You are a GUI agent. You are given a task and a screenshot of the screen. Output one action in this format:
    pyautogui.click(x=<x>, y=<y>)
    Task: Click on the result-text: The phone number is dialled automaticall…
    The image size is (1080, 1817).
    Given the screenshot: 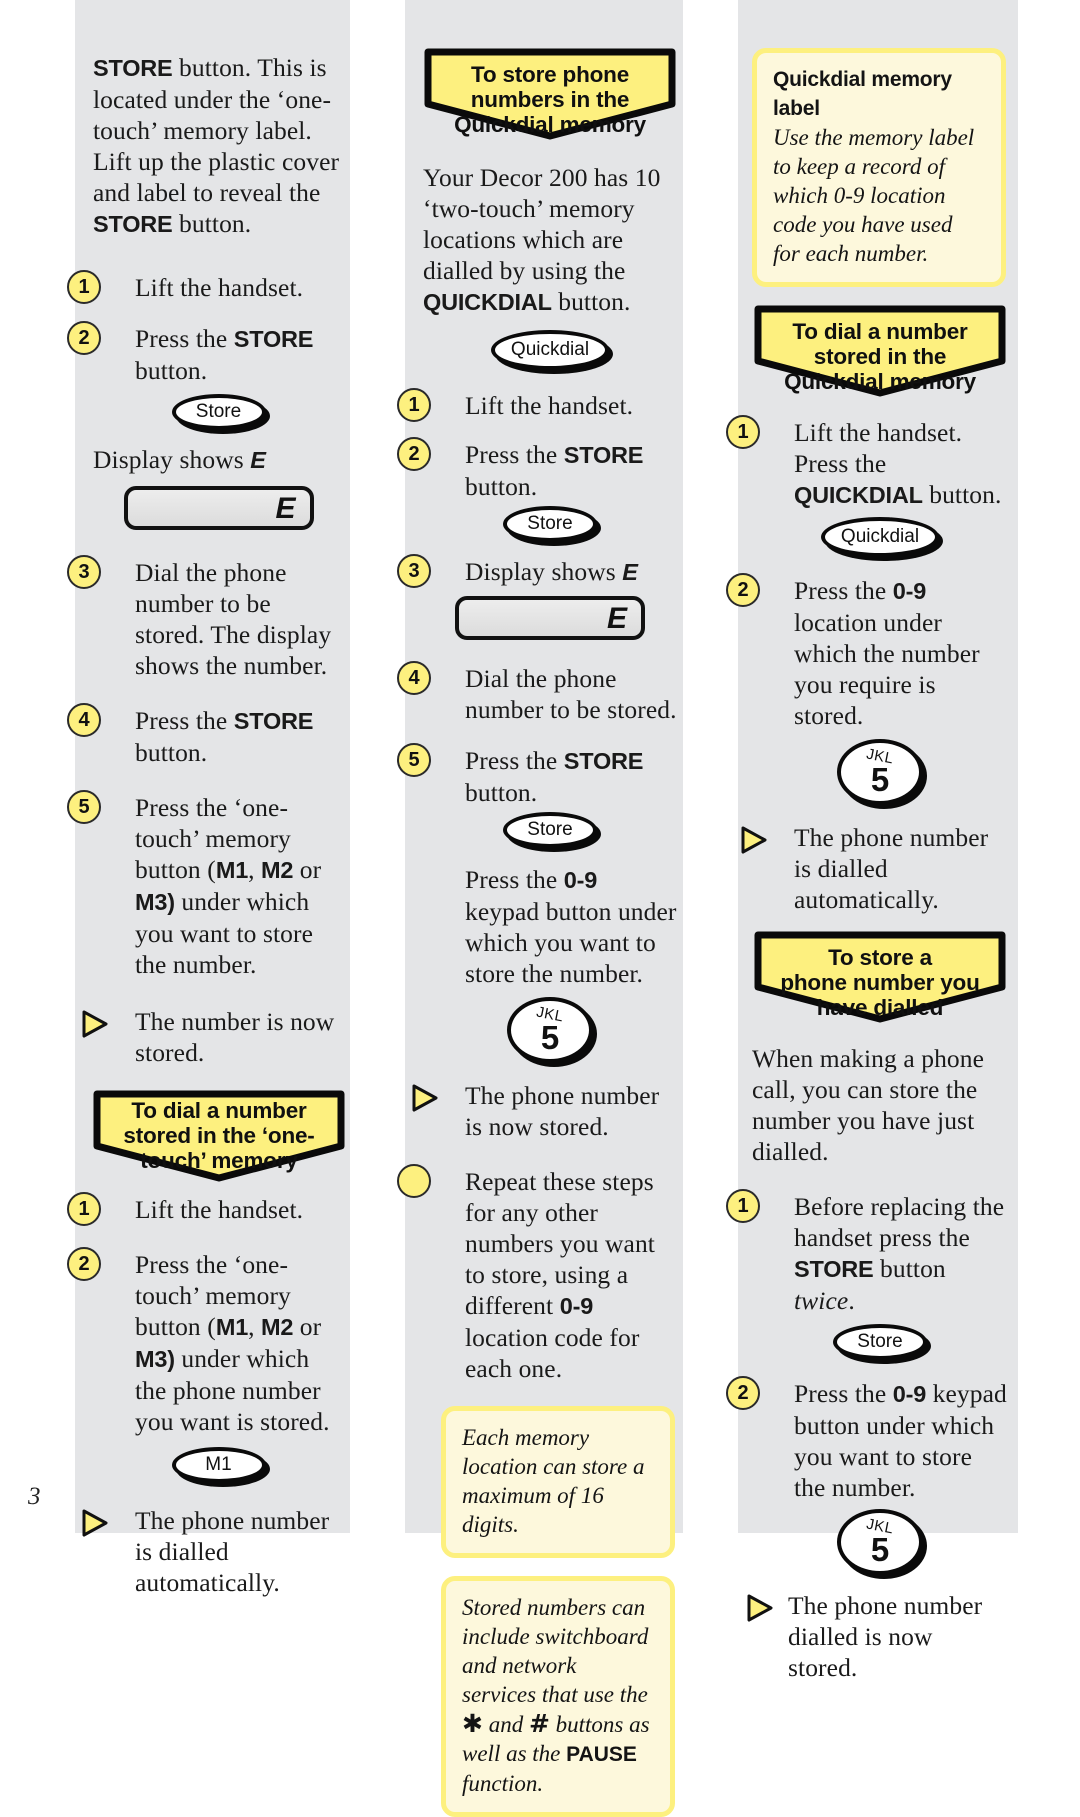 What is the action you would take?
    pyautogui.click(x=232, y=1551)
    